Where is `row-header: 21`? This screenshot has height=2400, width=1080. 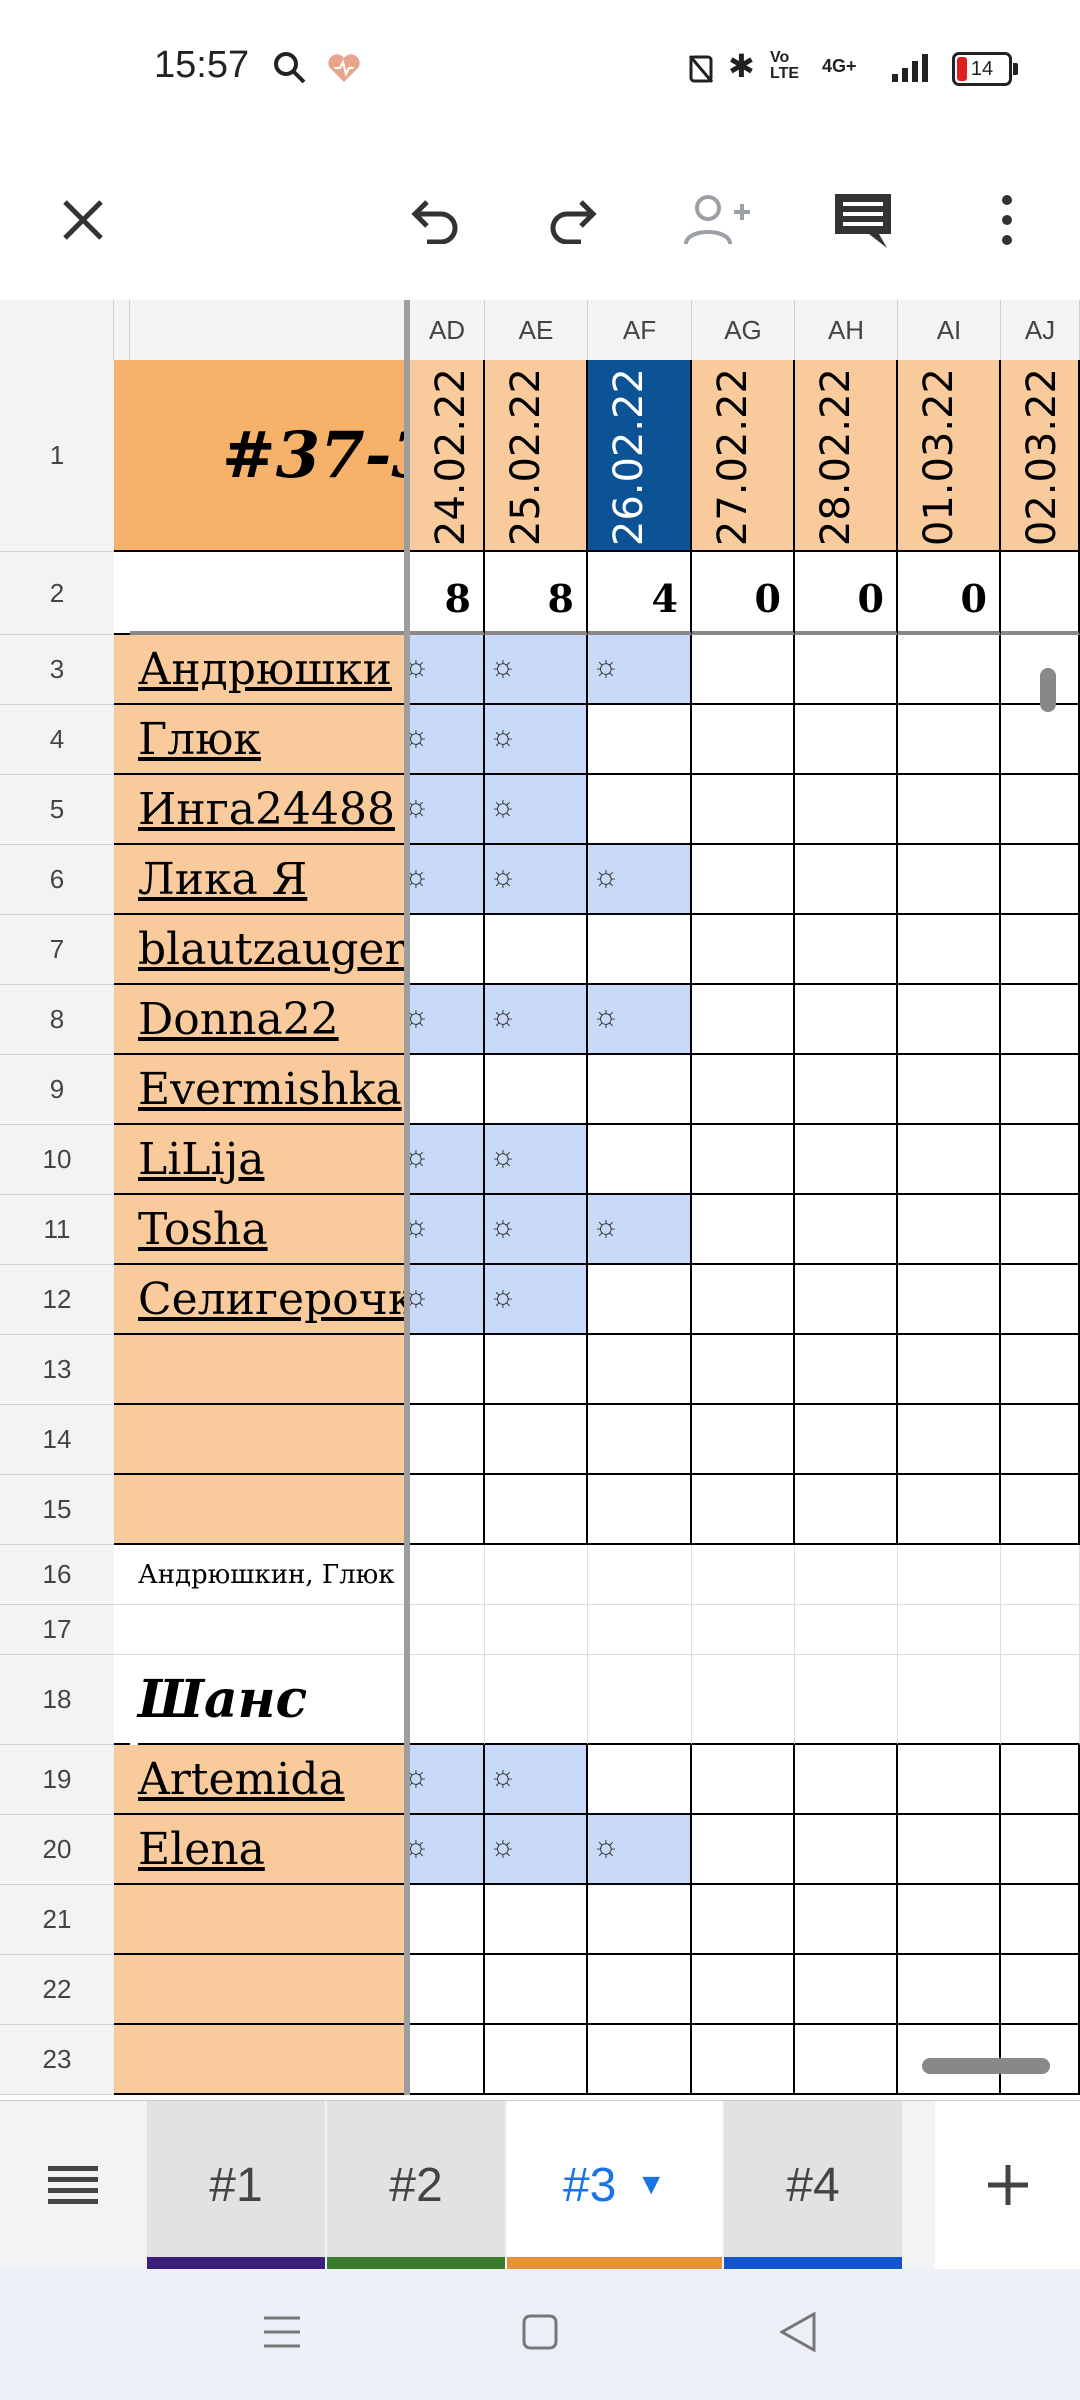
row-header: 21 is located at coordinates (57, 1920).